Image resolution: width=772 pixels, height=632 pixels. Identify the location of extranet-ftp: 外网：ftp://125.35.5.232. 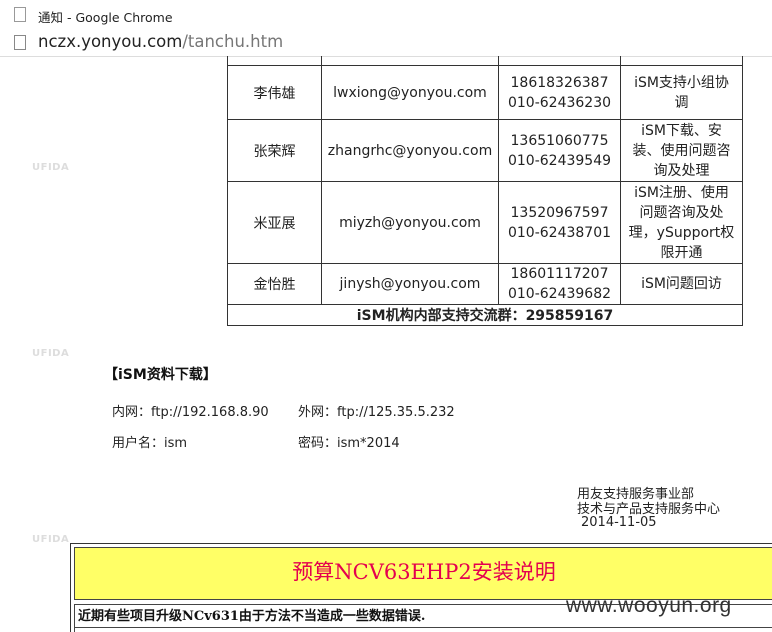
(376, 412).